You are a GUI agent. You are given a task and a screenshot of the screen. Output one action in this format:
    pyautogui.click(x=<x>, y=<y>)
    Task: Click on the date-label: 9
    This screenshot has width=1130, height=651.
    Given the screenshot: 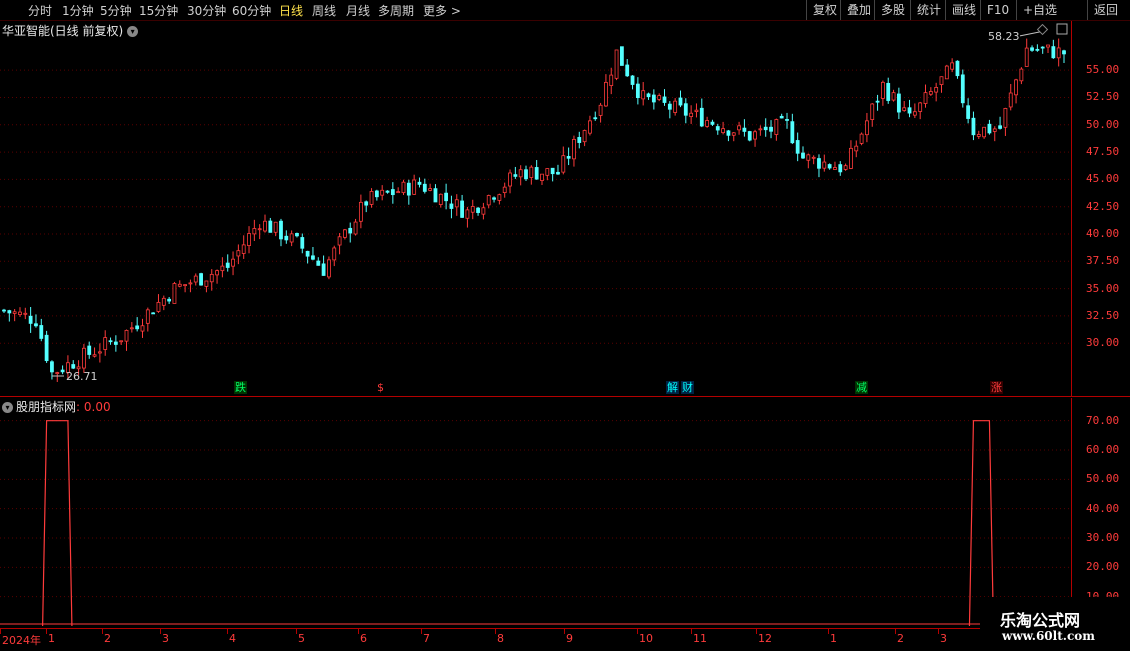 What is the action you would take?
    pyautogui.click(x=569, y=638)
    